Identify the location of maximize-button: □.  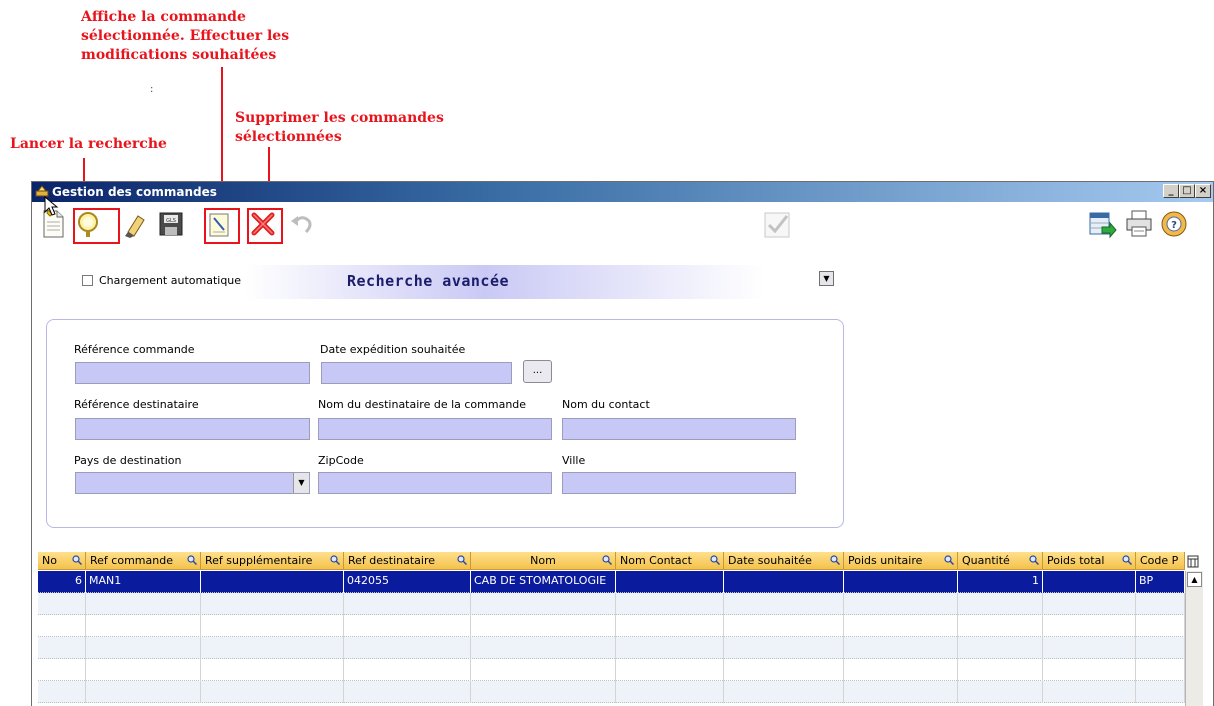
(1187, 191).